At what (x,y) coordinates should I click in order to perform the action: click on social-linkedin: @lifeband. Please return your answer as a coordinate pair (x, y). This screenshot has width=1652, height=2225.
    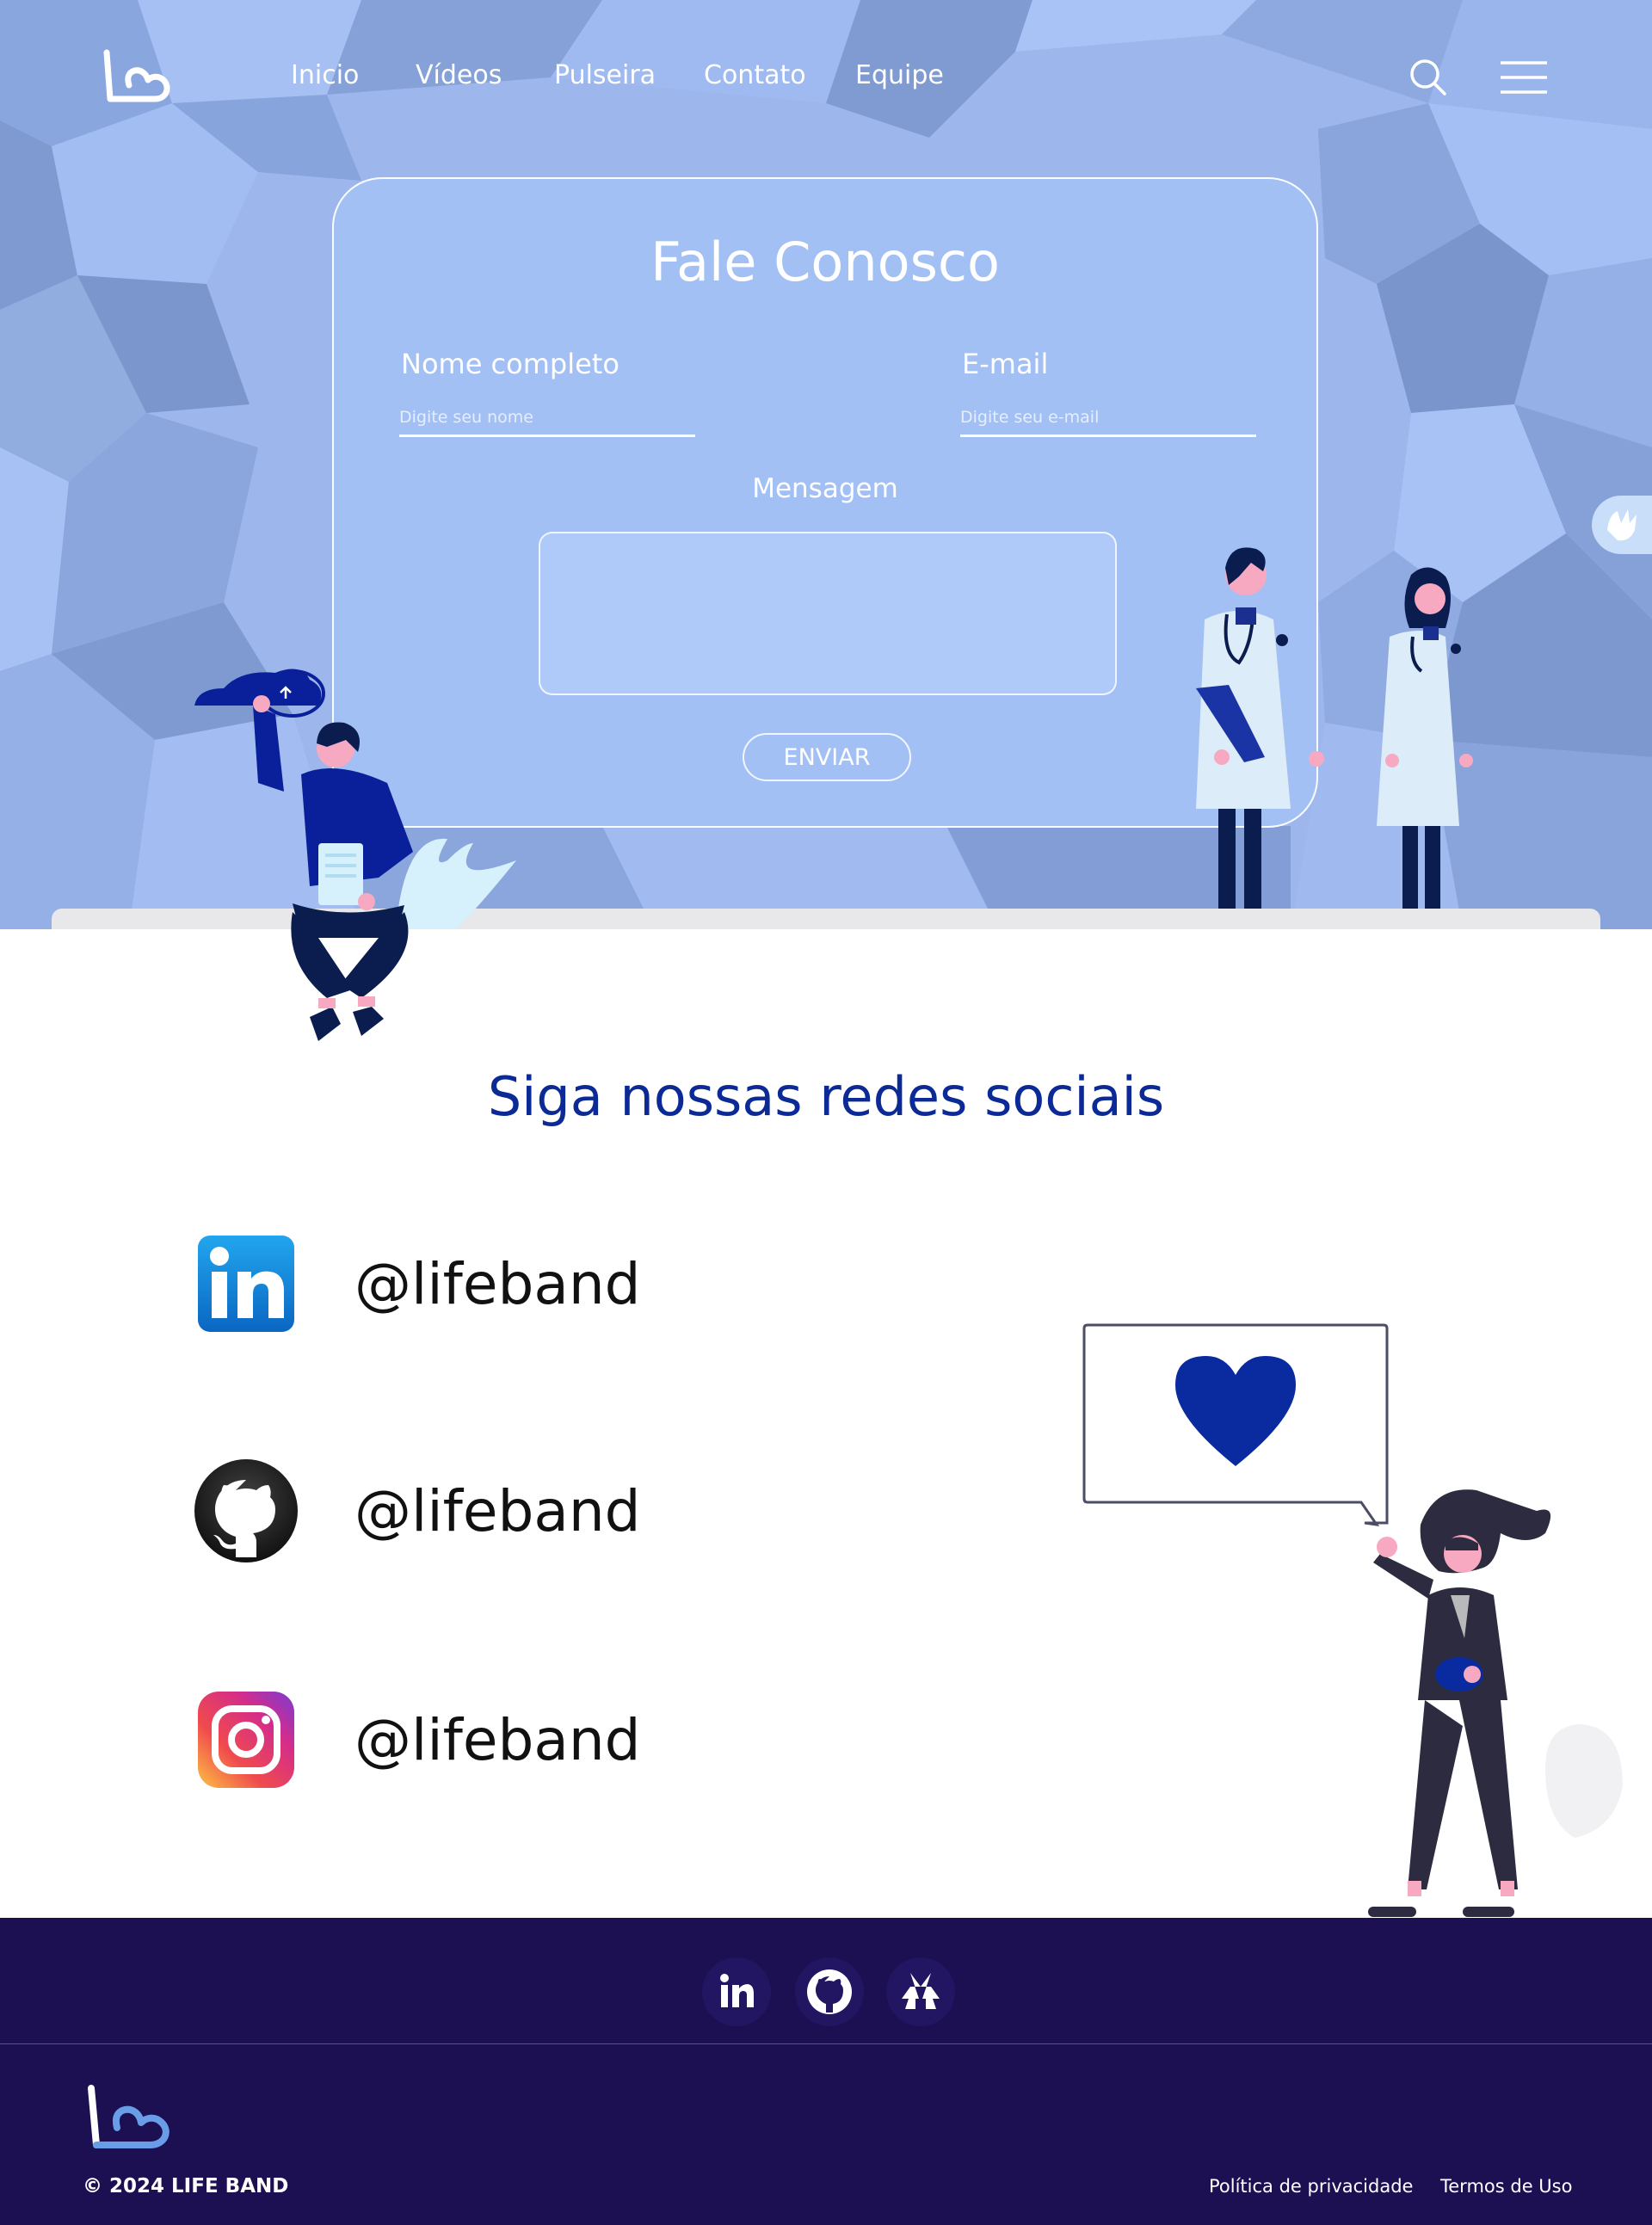
    Looking at the image, I should click on (495, 1283).